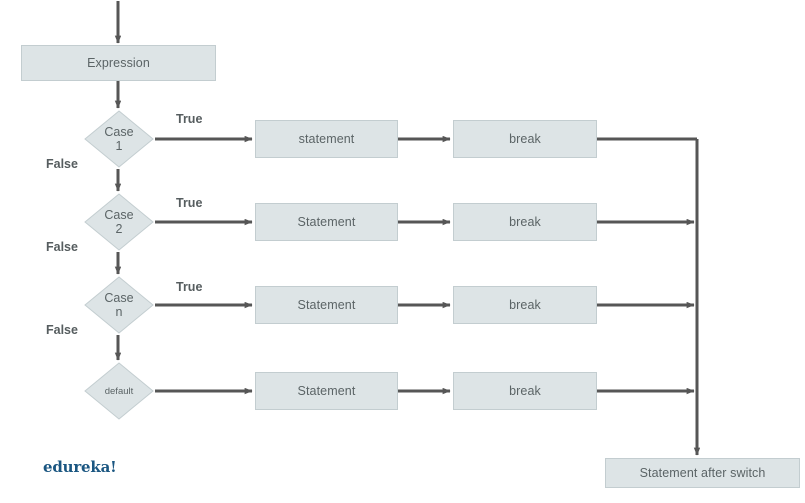 The width and height of the screenshot is (805, 503). I want to click on node-casen: Case n, so click(119, 305).